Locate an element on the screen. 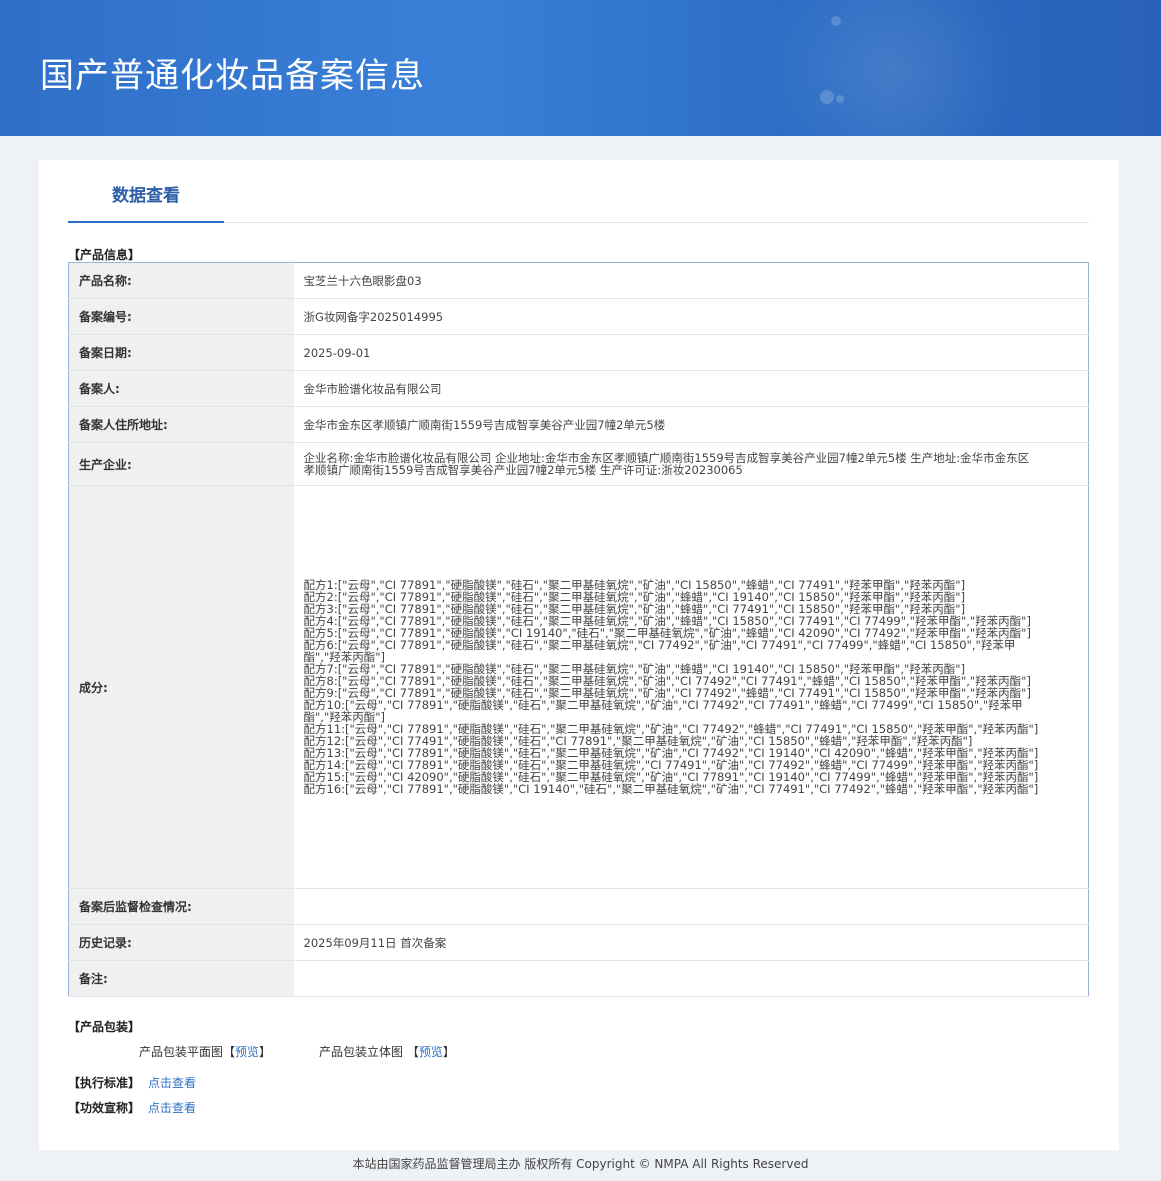 The image size is (1161, 1181). packaging-label: 【产品包装】 is located at coordinates (104, 1027).